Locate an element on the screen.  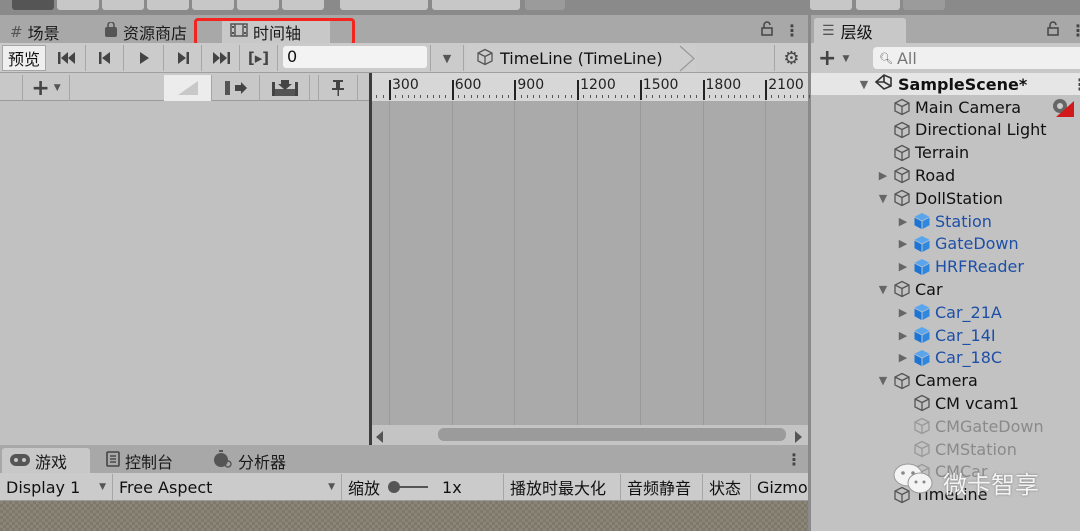
hierarchy-item: CM vcam1 is located at coordinates (958, 403).